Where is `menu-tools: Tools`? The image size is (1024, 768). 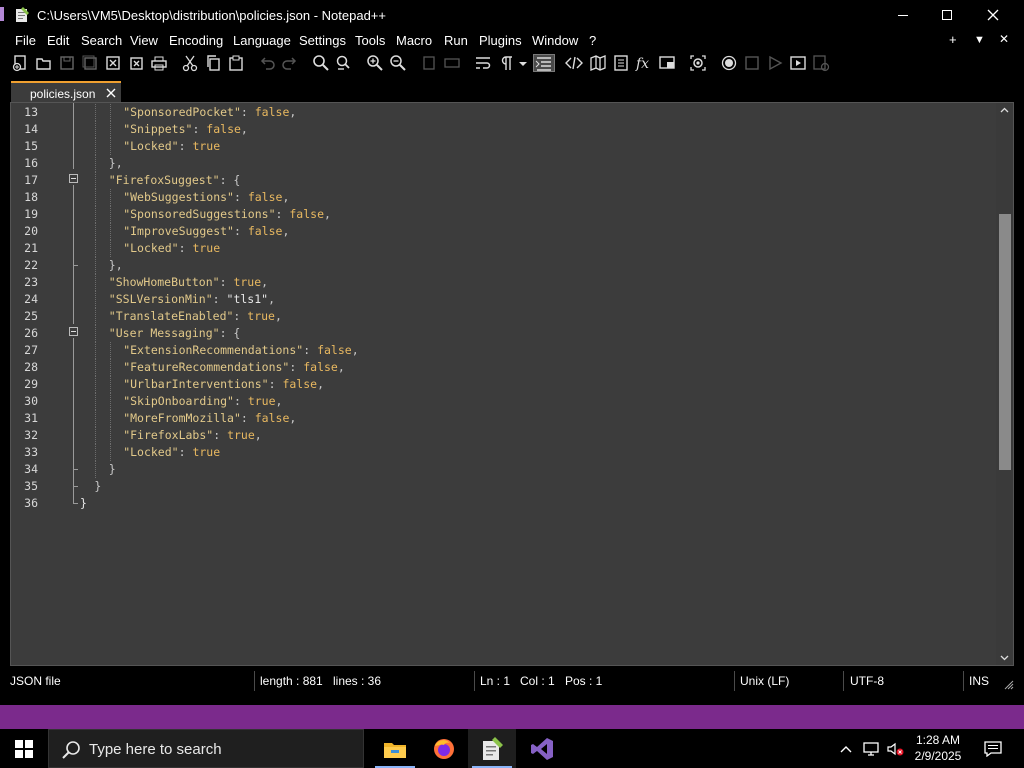
menu-tools: Tools is located at coordinates (370, 40).